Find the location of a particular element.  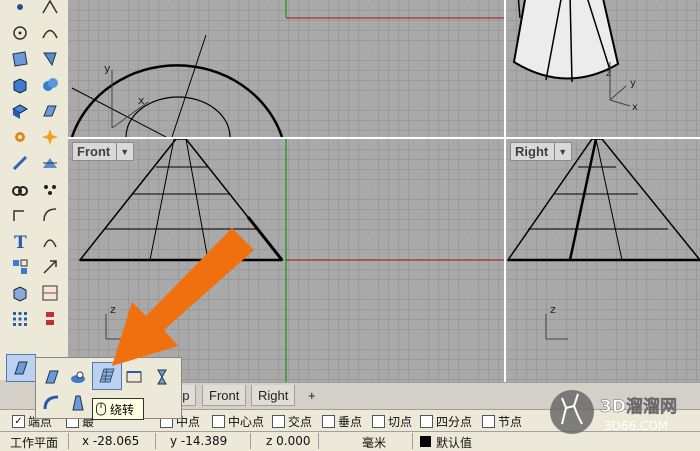

revolve-icon is located at coordinates (107, 376).